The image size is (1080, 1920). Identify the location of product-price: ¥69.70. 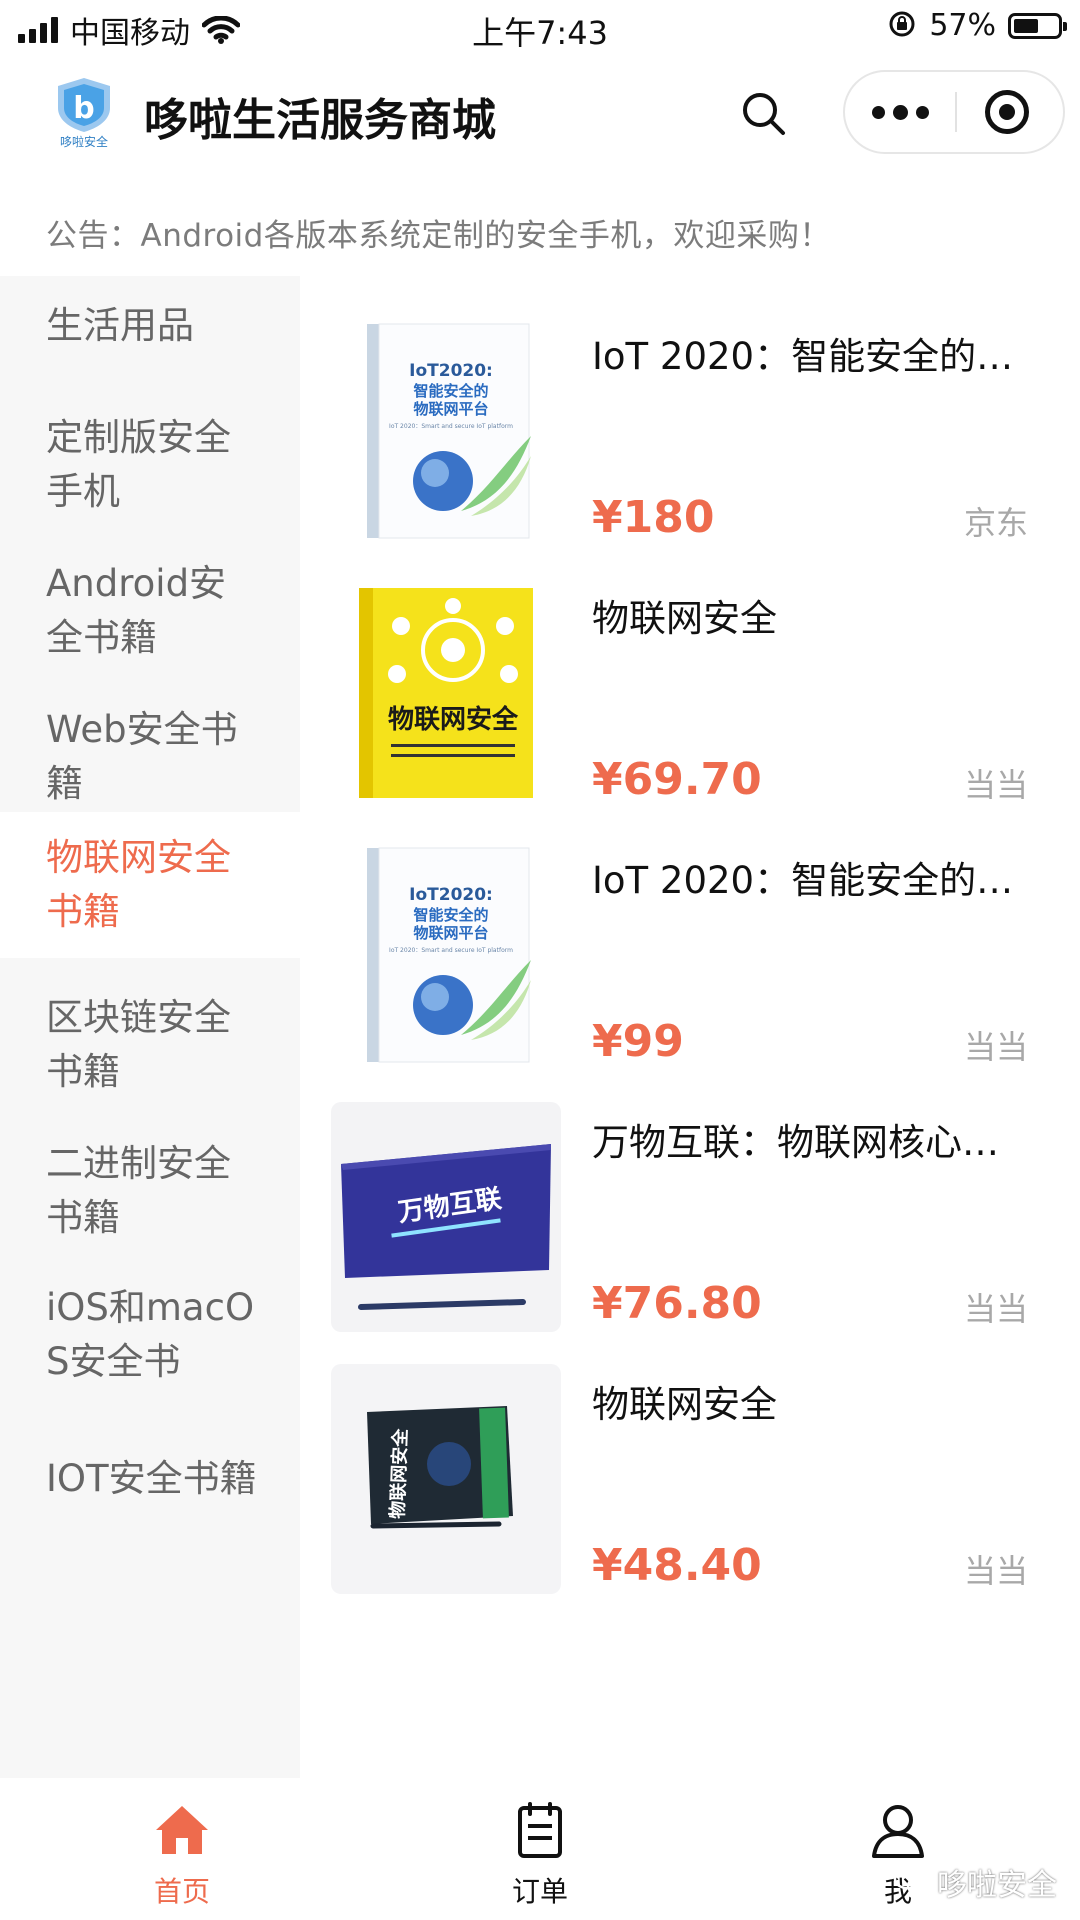
(677, 779).